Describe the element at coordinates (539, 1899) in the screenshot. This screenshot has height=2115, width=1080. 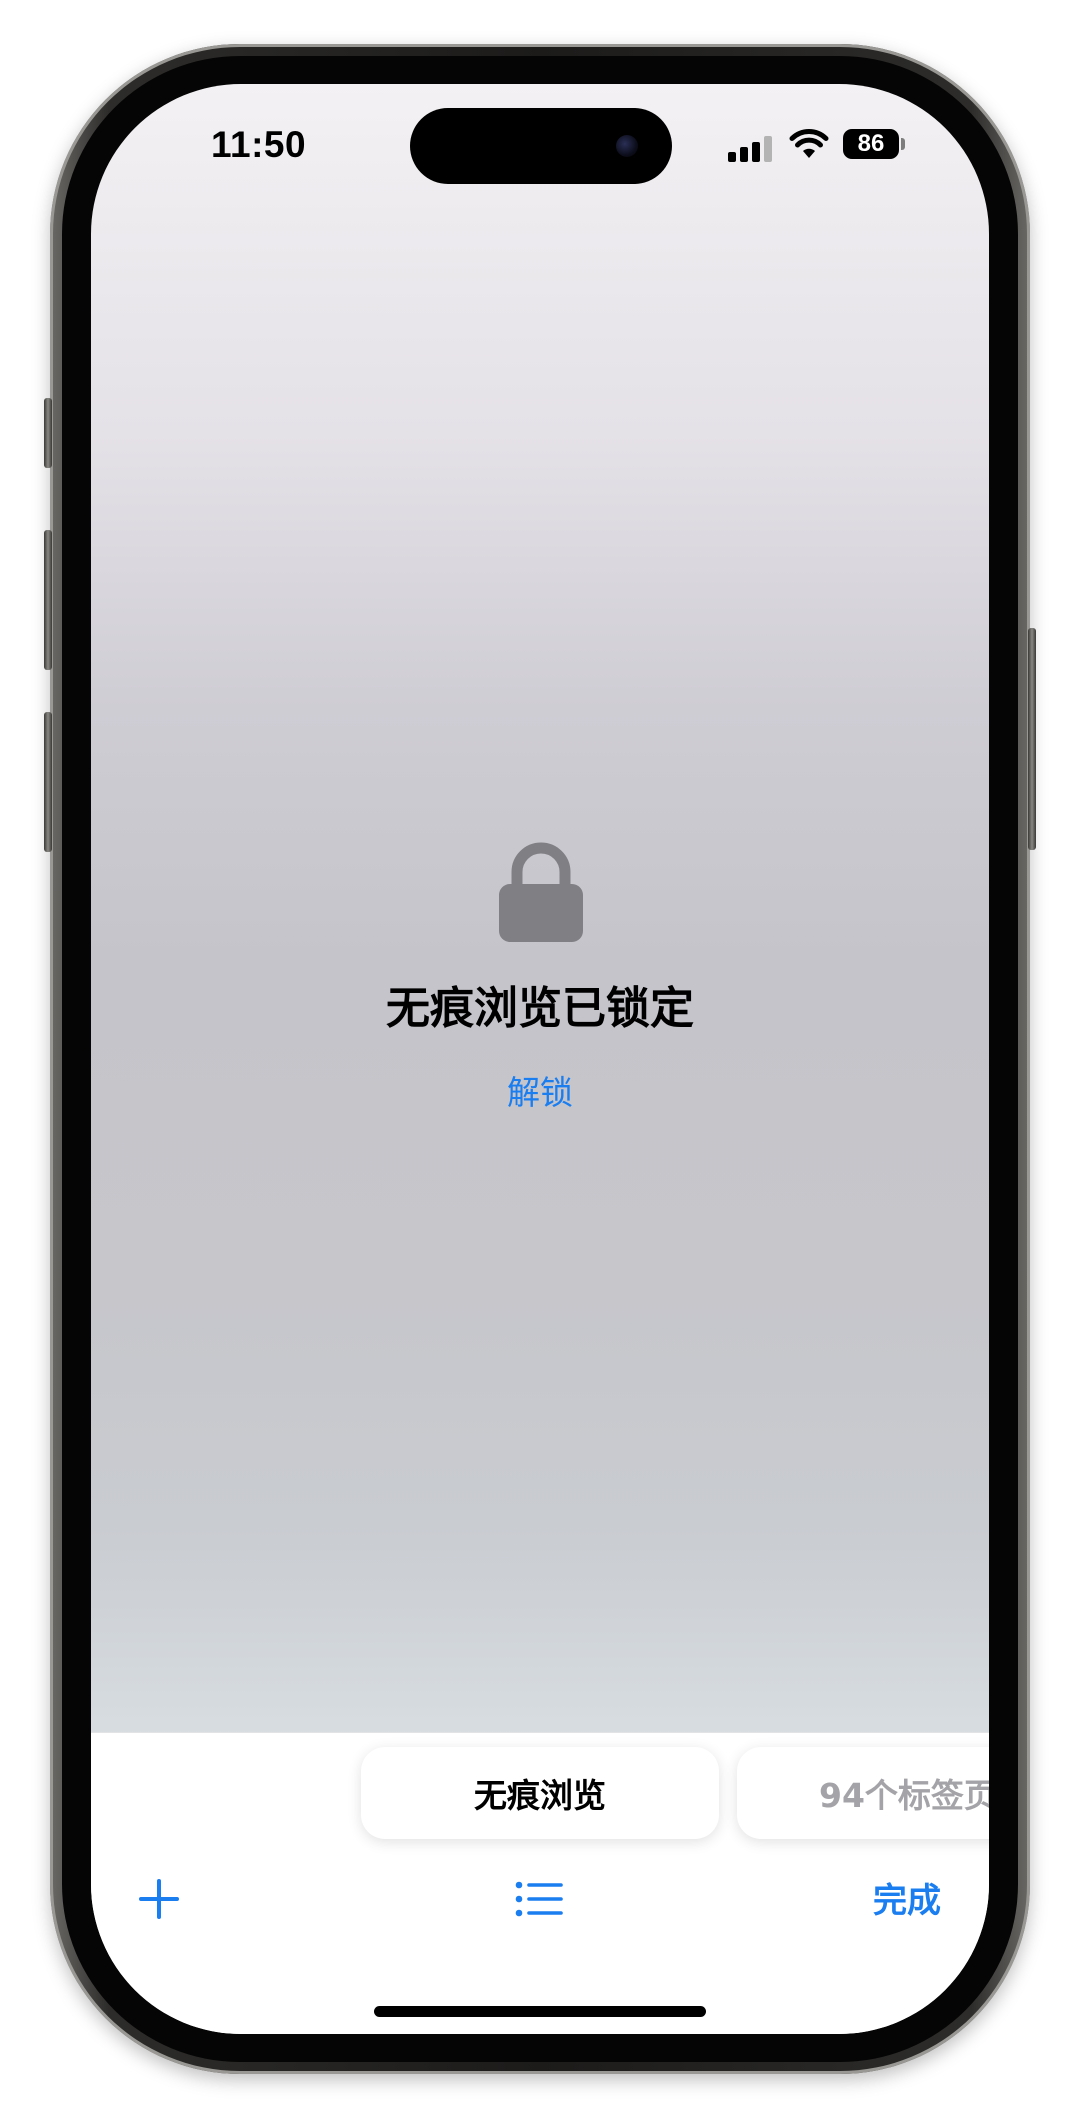
I see `list-icon` at that location.